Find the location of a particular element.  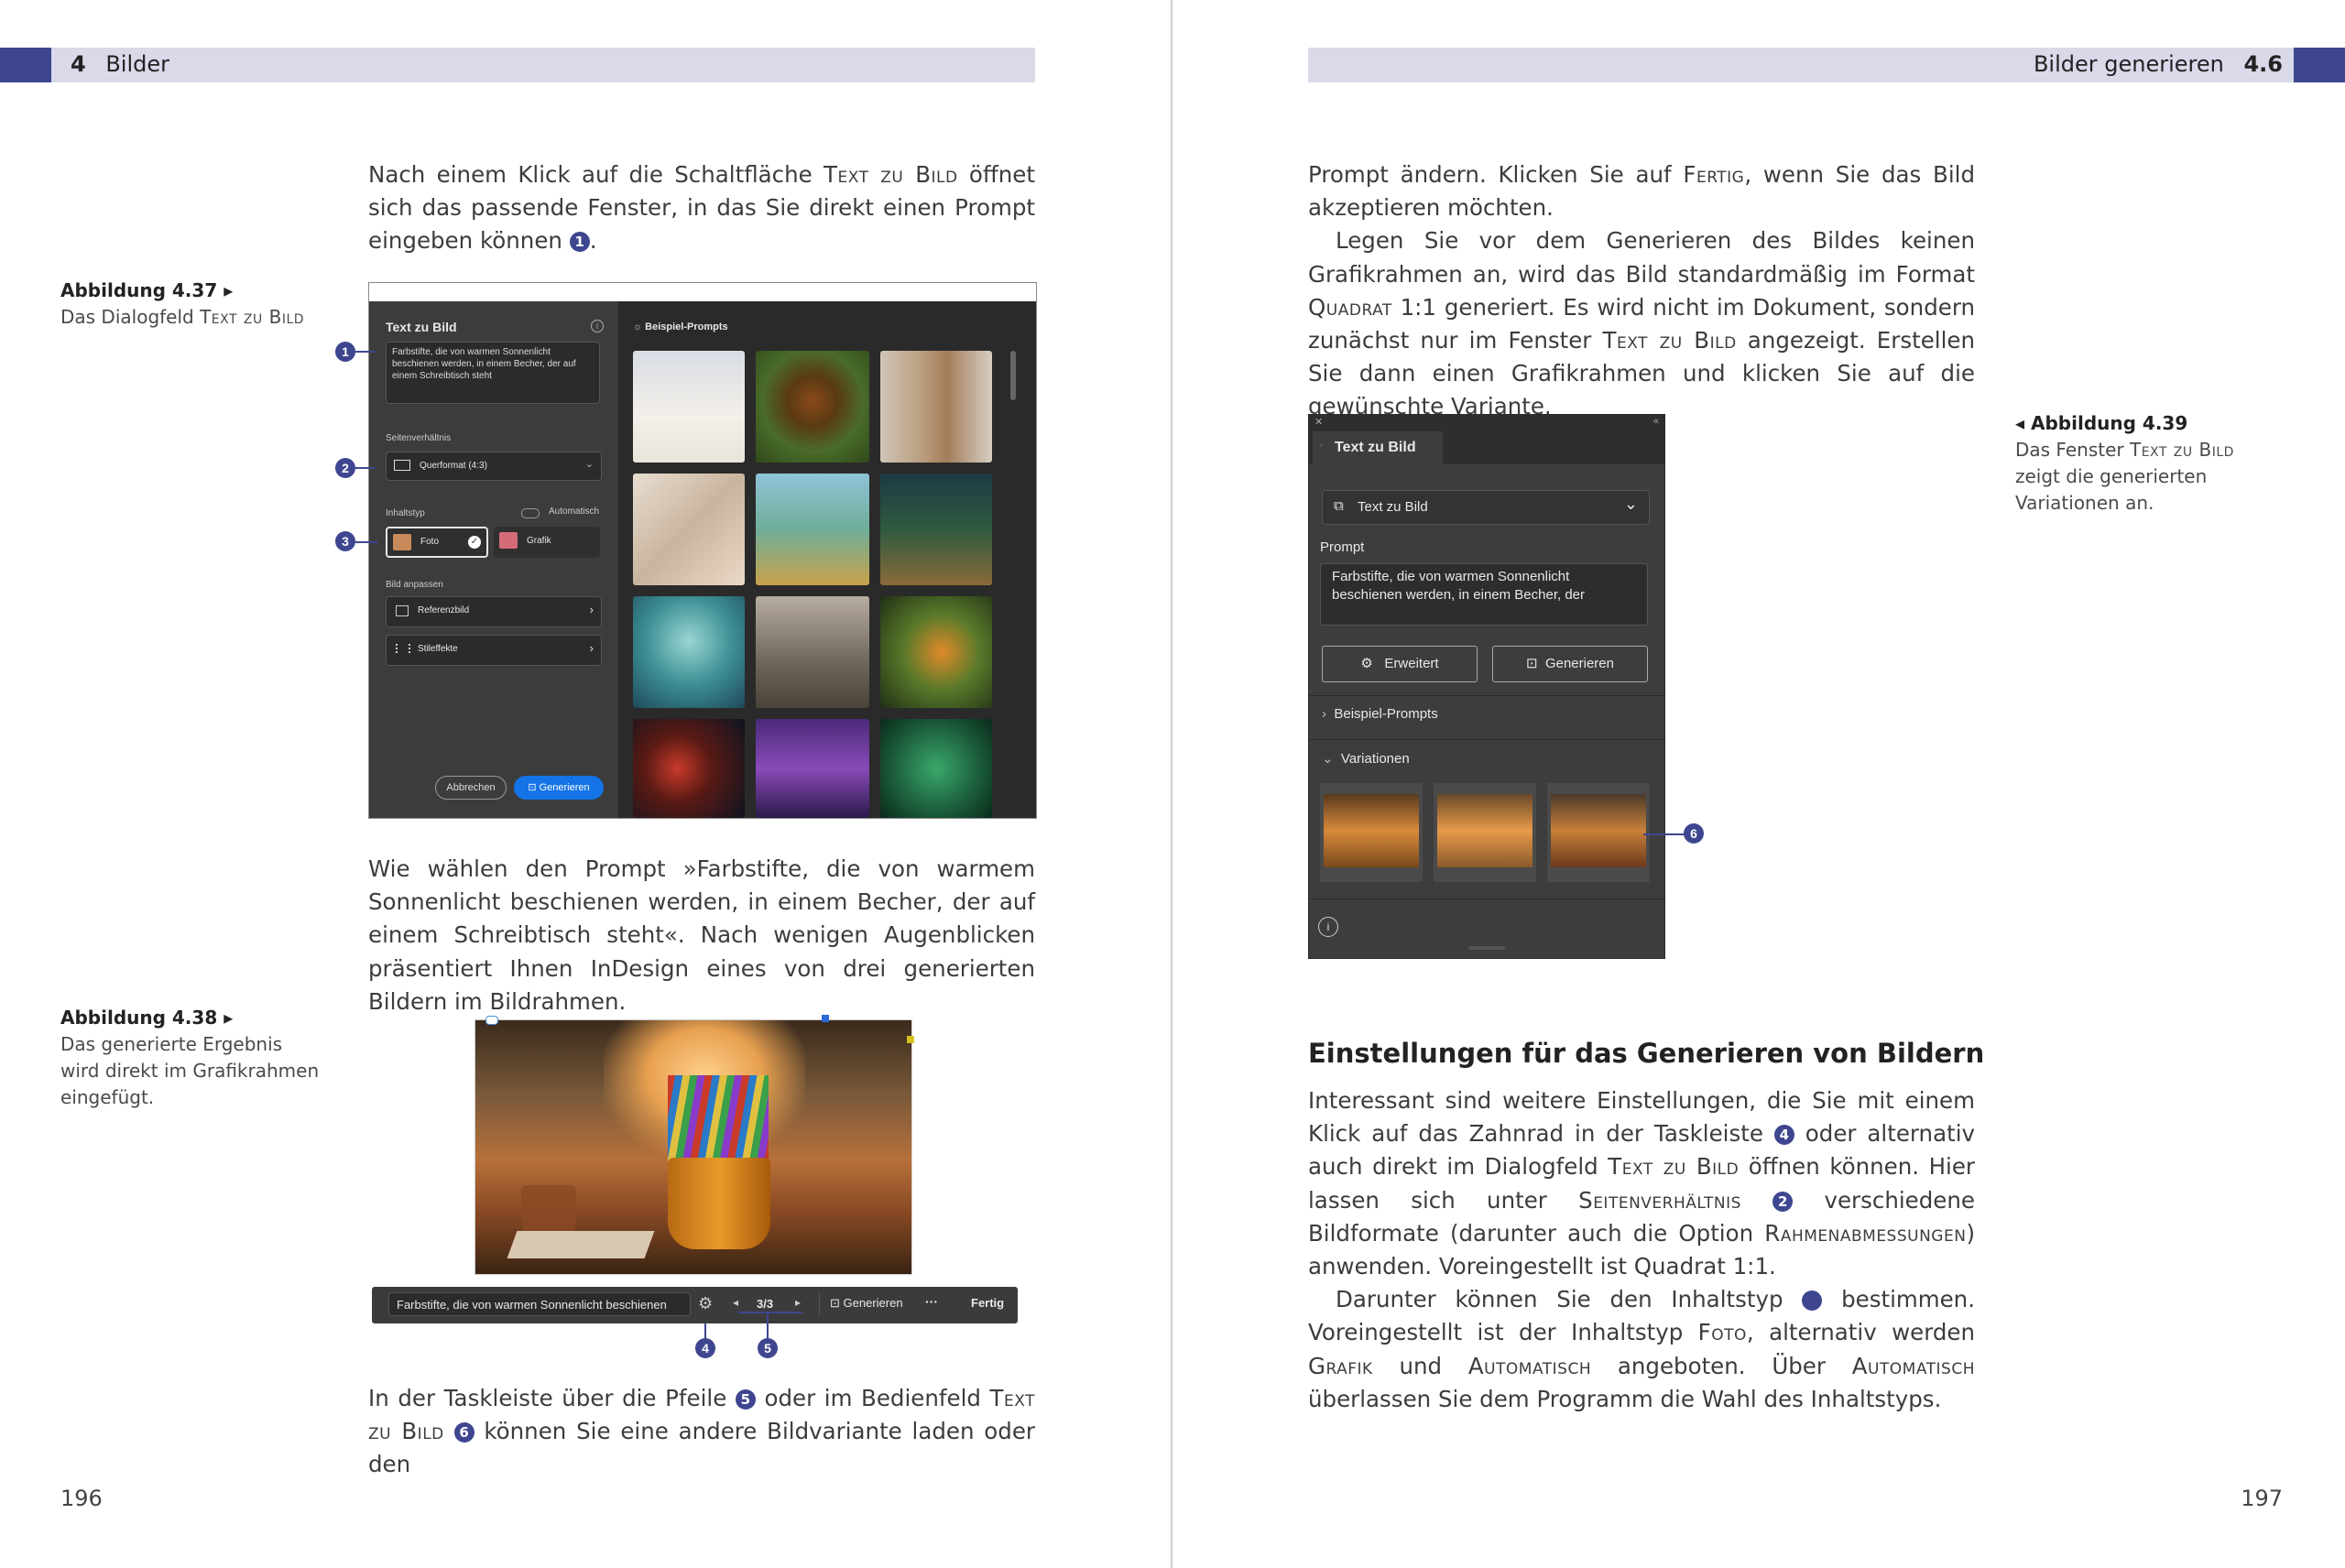

text-run: und is located at coordinates (1420, 1365).